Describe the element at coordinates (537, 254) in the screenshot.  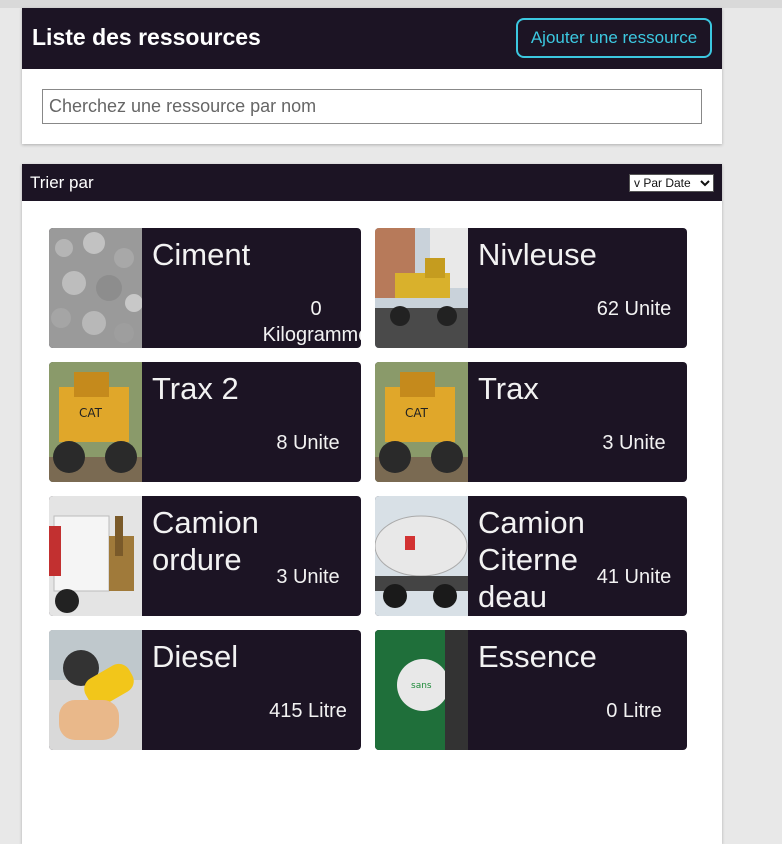
I see `resource-name: Nivleuse` at that location.